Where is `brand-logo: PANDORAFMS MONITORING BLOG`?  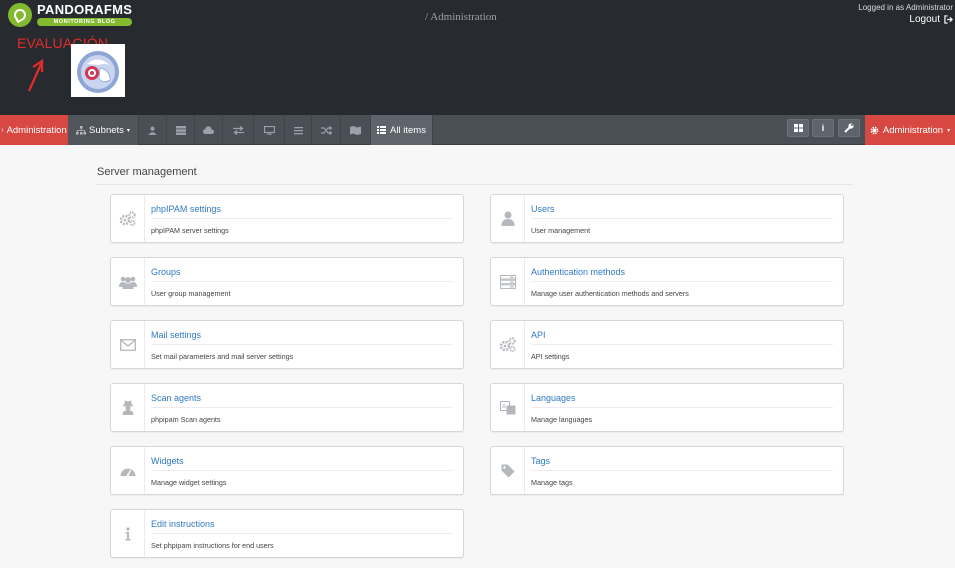
brand-logo: PANDORAFMS MONITORING BLOG is located at coordinates (70, 14).